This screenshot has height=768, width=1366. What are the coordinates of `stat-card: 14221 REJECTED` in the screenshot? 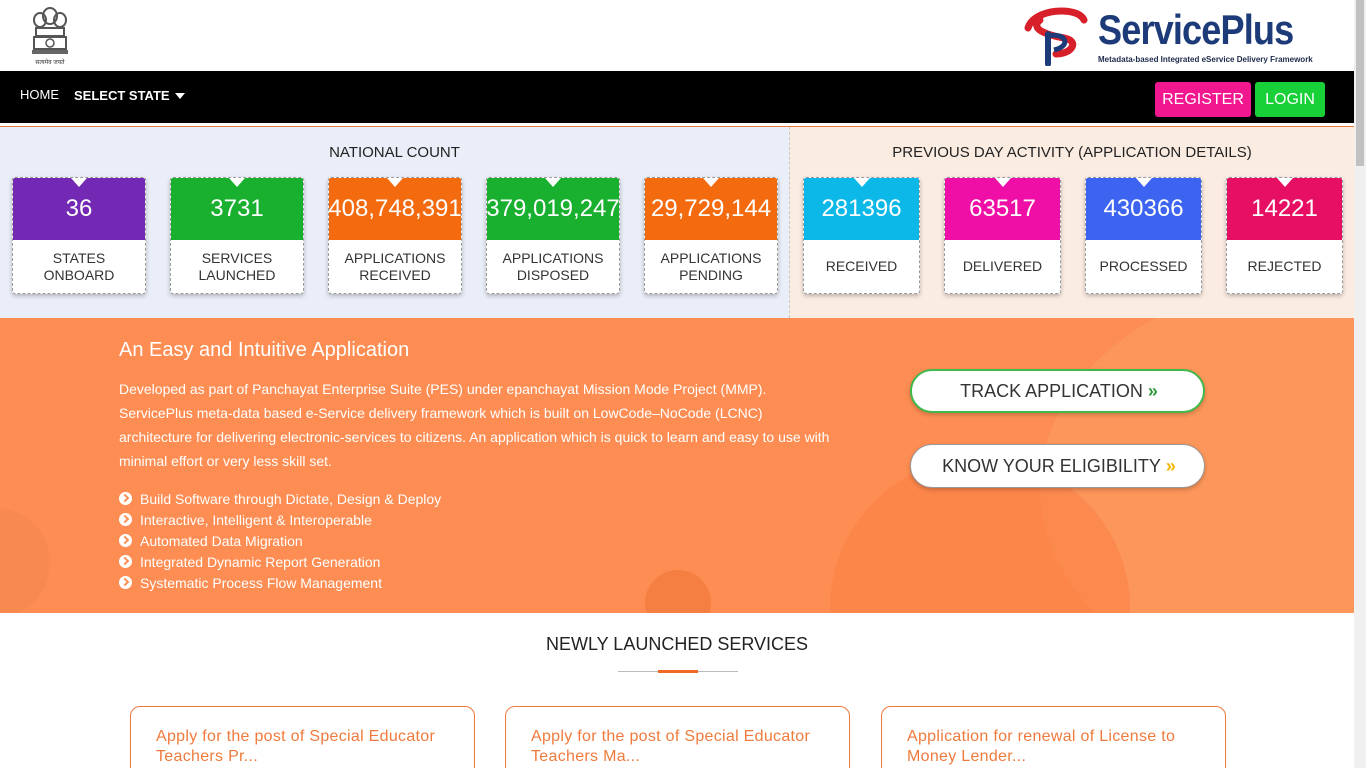 It's located at (1284, 235).